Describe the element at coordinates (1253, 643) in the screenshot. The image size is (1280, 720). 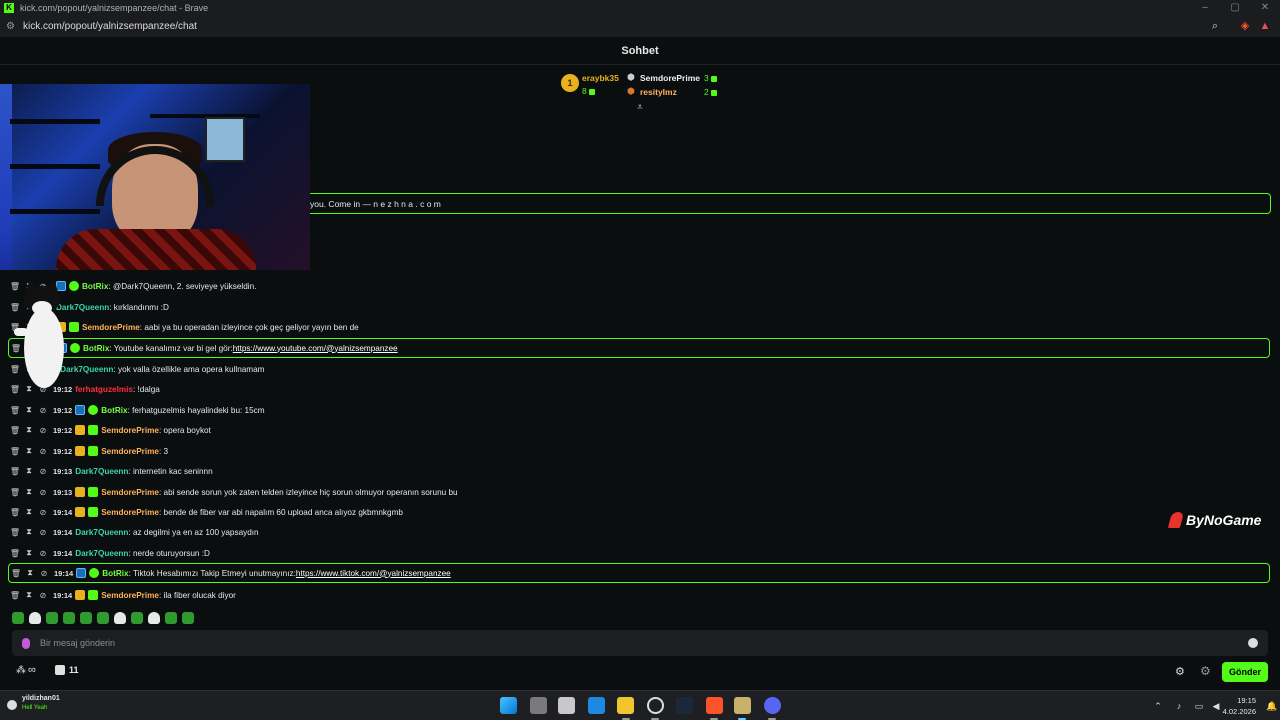
I see `emoji-icon` at that location.